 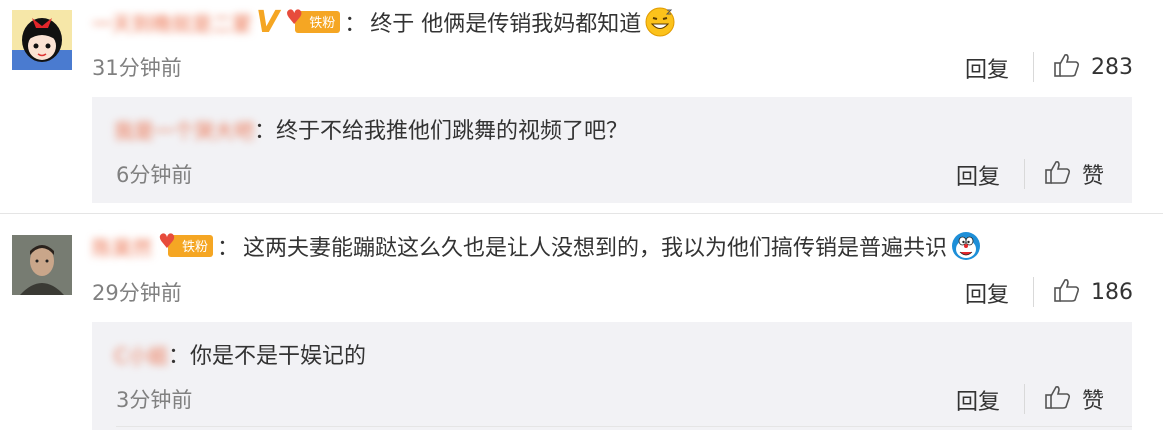 I want to click on like-button: 186, so click(x=1093, y=292).